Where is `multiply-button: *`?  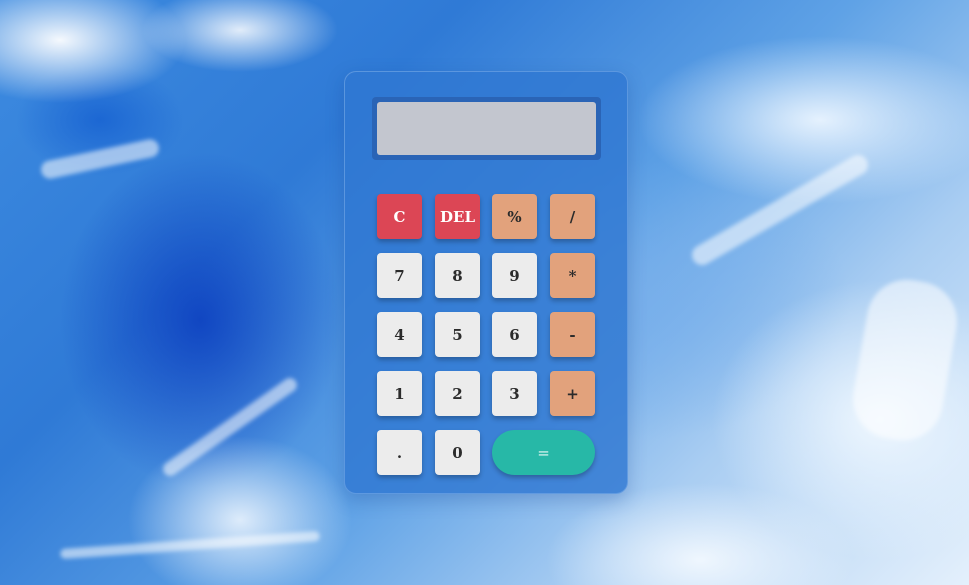 multiply-button: * is located at coordinates (572, 275).